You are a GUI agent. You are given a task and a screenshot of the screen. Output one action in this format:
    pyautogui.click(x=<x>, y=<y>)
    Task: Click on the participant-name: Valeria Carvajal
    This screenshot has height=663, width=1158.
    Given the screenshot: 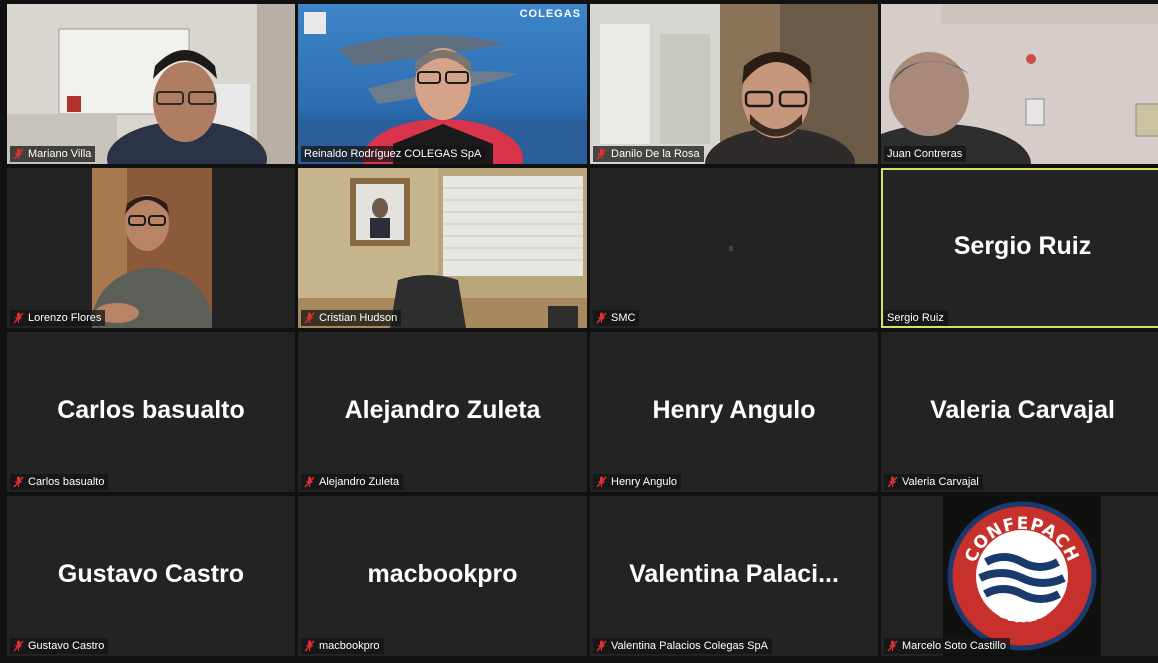 What is the action you would take?
    pyautogui.click(x=940, y=482)
    